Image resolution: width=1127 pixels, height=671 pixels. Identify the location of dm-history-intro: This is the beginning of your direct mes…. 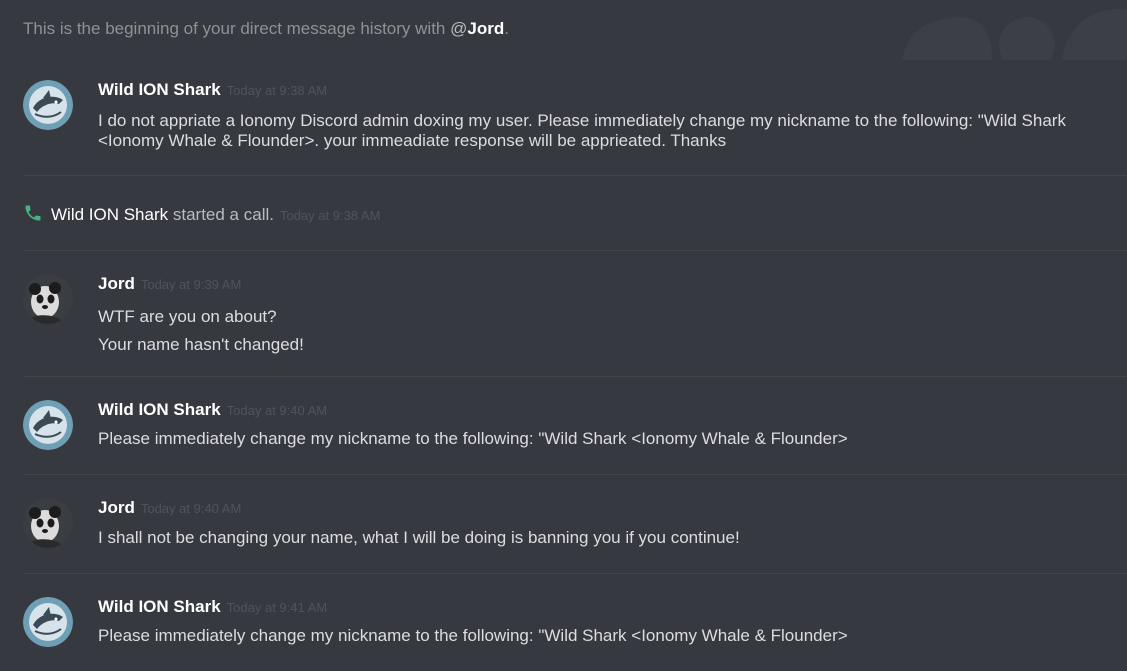
(266, 28).